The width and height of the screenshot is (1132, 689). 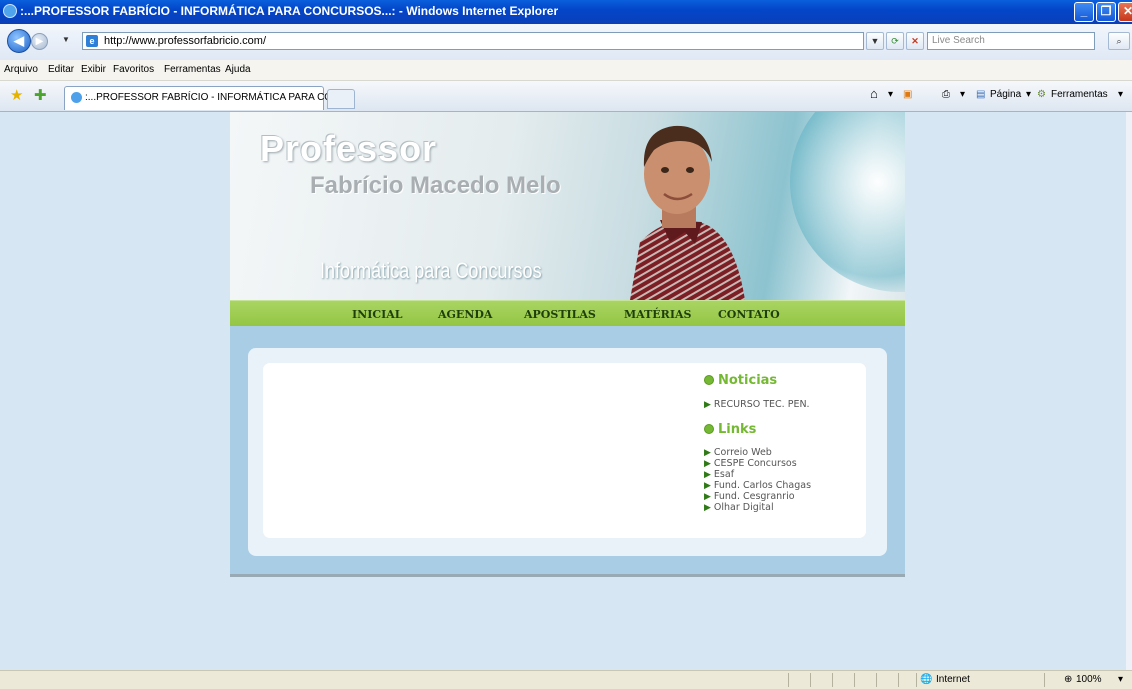 I want to click on address-input: e http://www.professorfabricio.com/, so click(x=473, y=41).